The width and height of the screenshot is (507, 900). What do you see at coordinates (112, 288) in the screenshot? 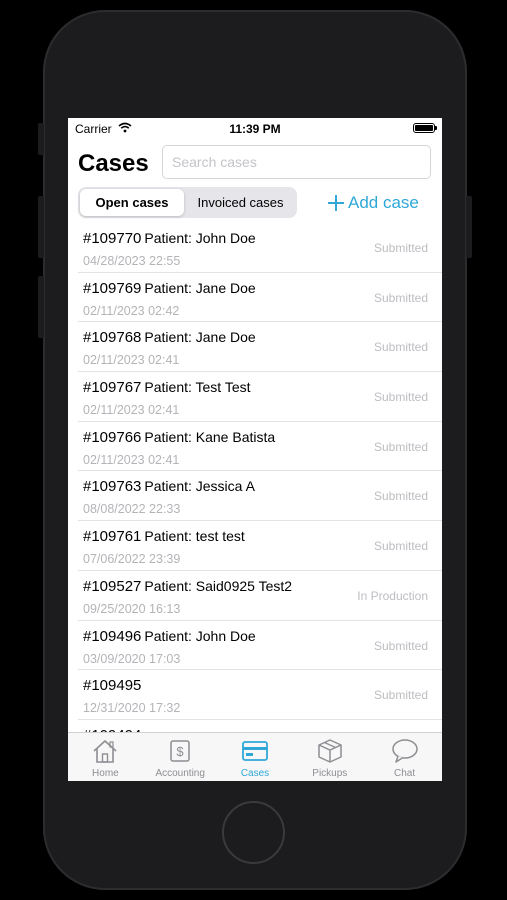
I see `case-number: #109769` at bounding box center [112, 288].